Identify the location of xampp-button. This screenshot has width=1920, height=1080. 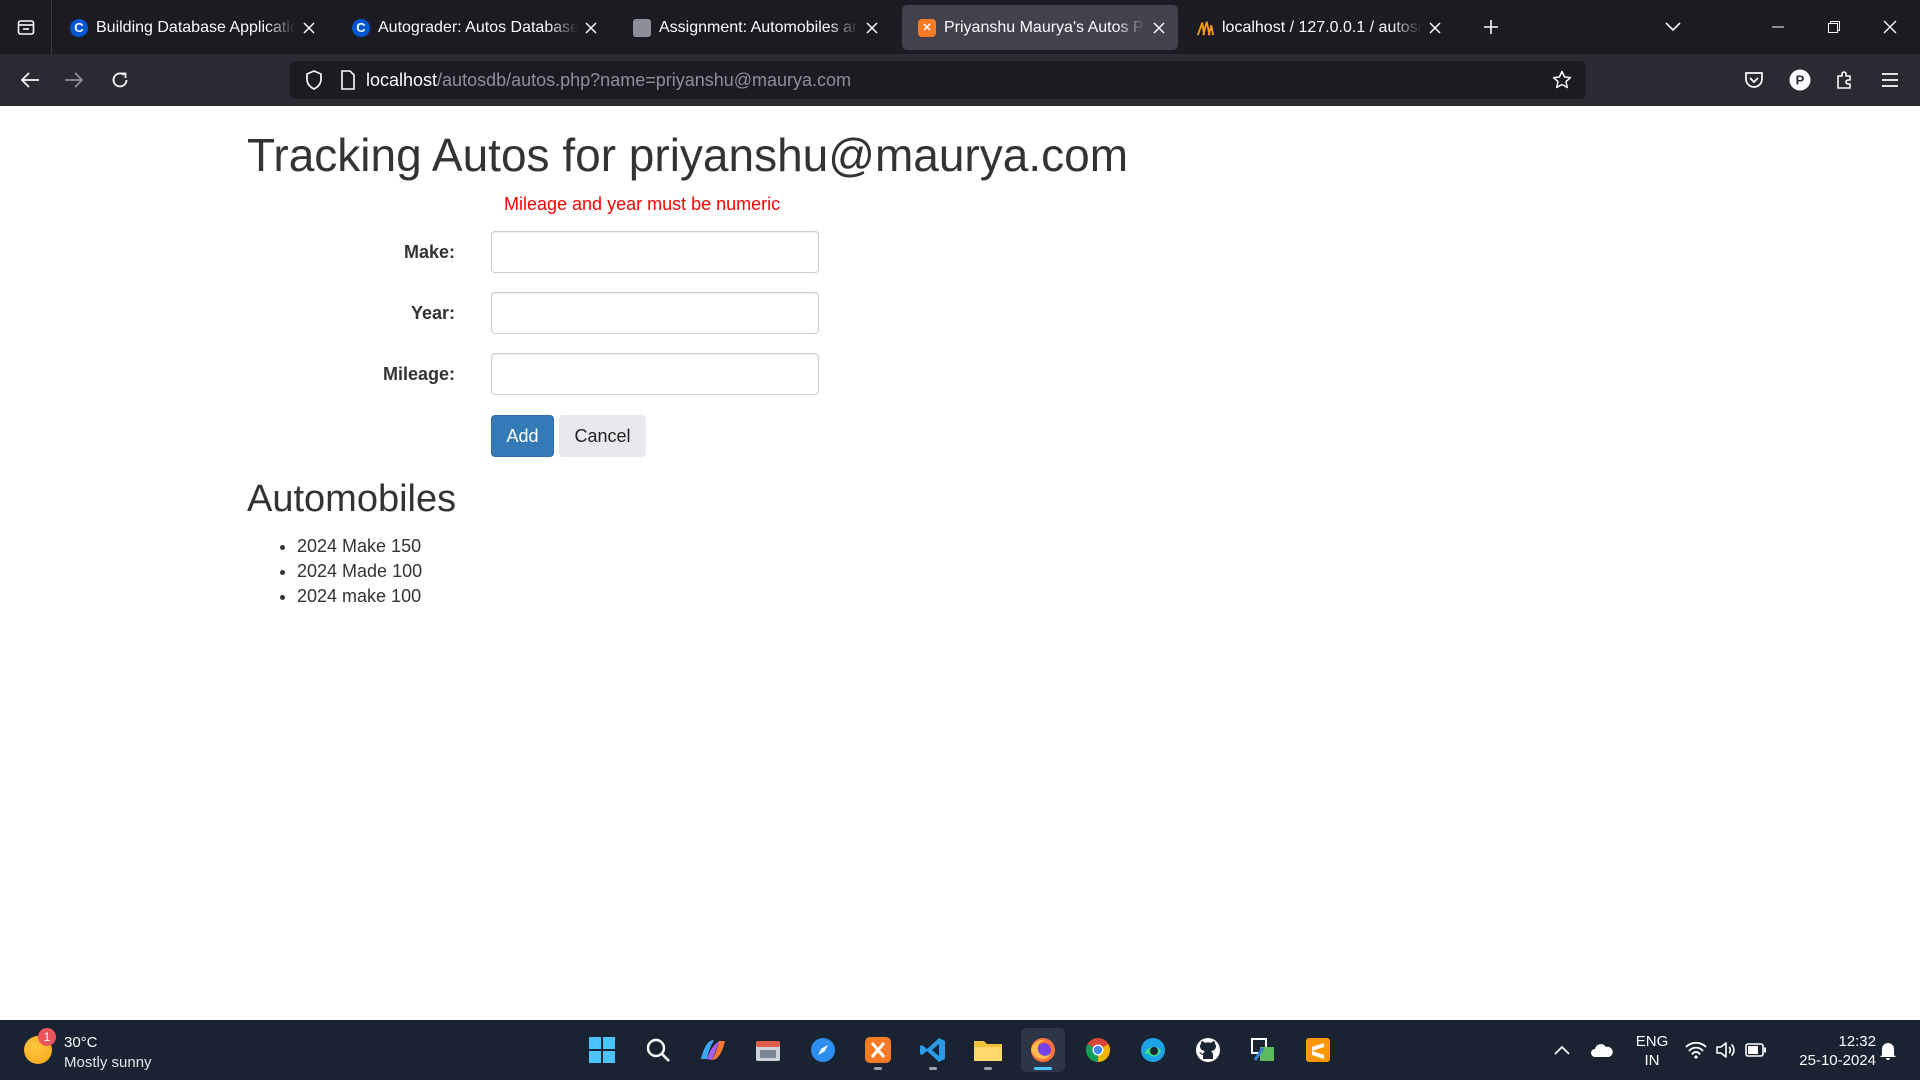
(878, 1050).